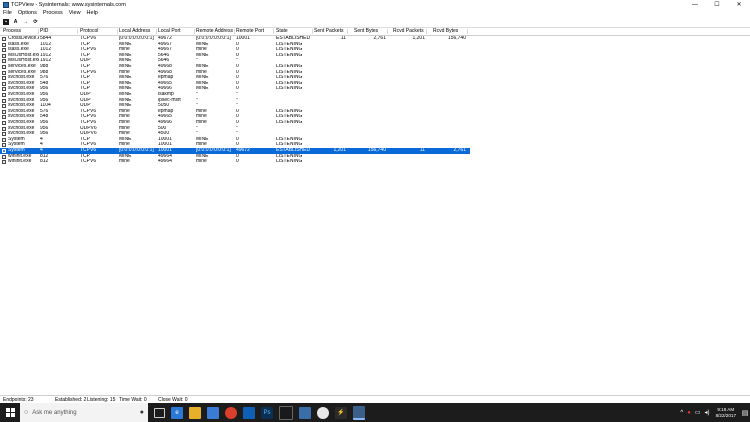  I want to click on cell-remote-port: 0, so click(237, 162).